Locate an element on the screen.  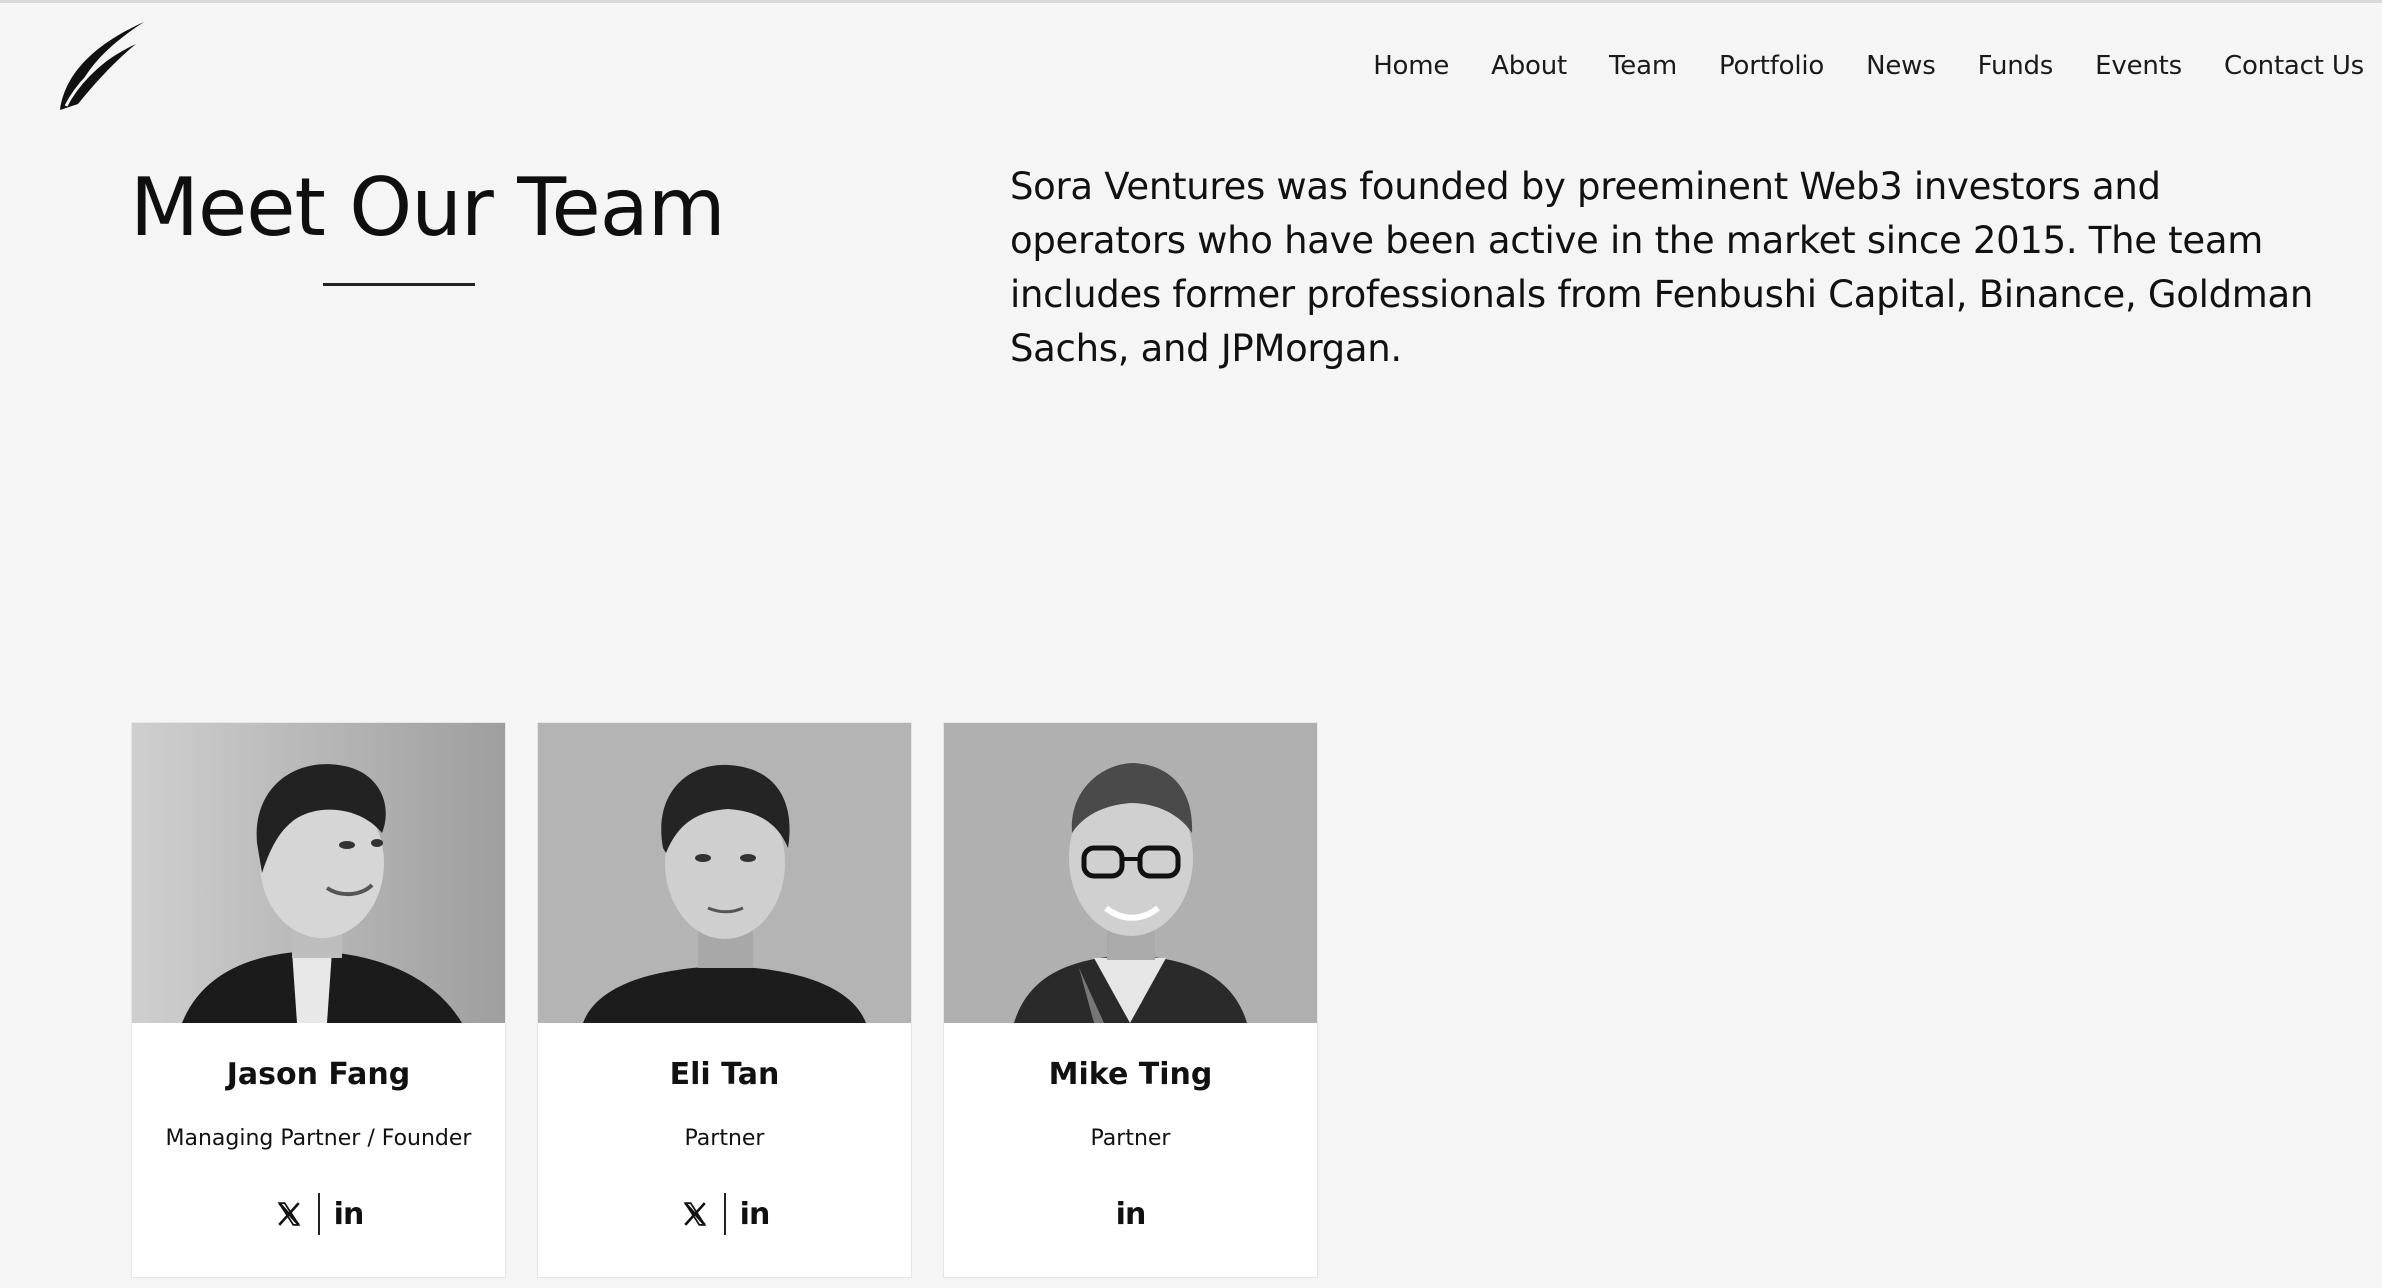
nav-news: News is located at coordinates (1901, 66).